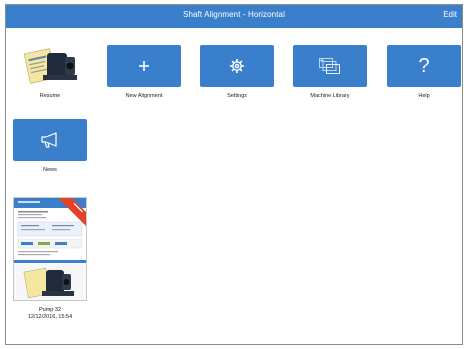  I want to click on machine-library-label: Machine Library, so click(330, 96).